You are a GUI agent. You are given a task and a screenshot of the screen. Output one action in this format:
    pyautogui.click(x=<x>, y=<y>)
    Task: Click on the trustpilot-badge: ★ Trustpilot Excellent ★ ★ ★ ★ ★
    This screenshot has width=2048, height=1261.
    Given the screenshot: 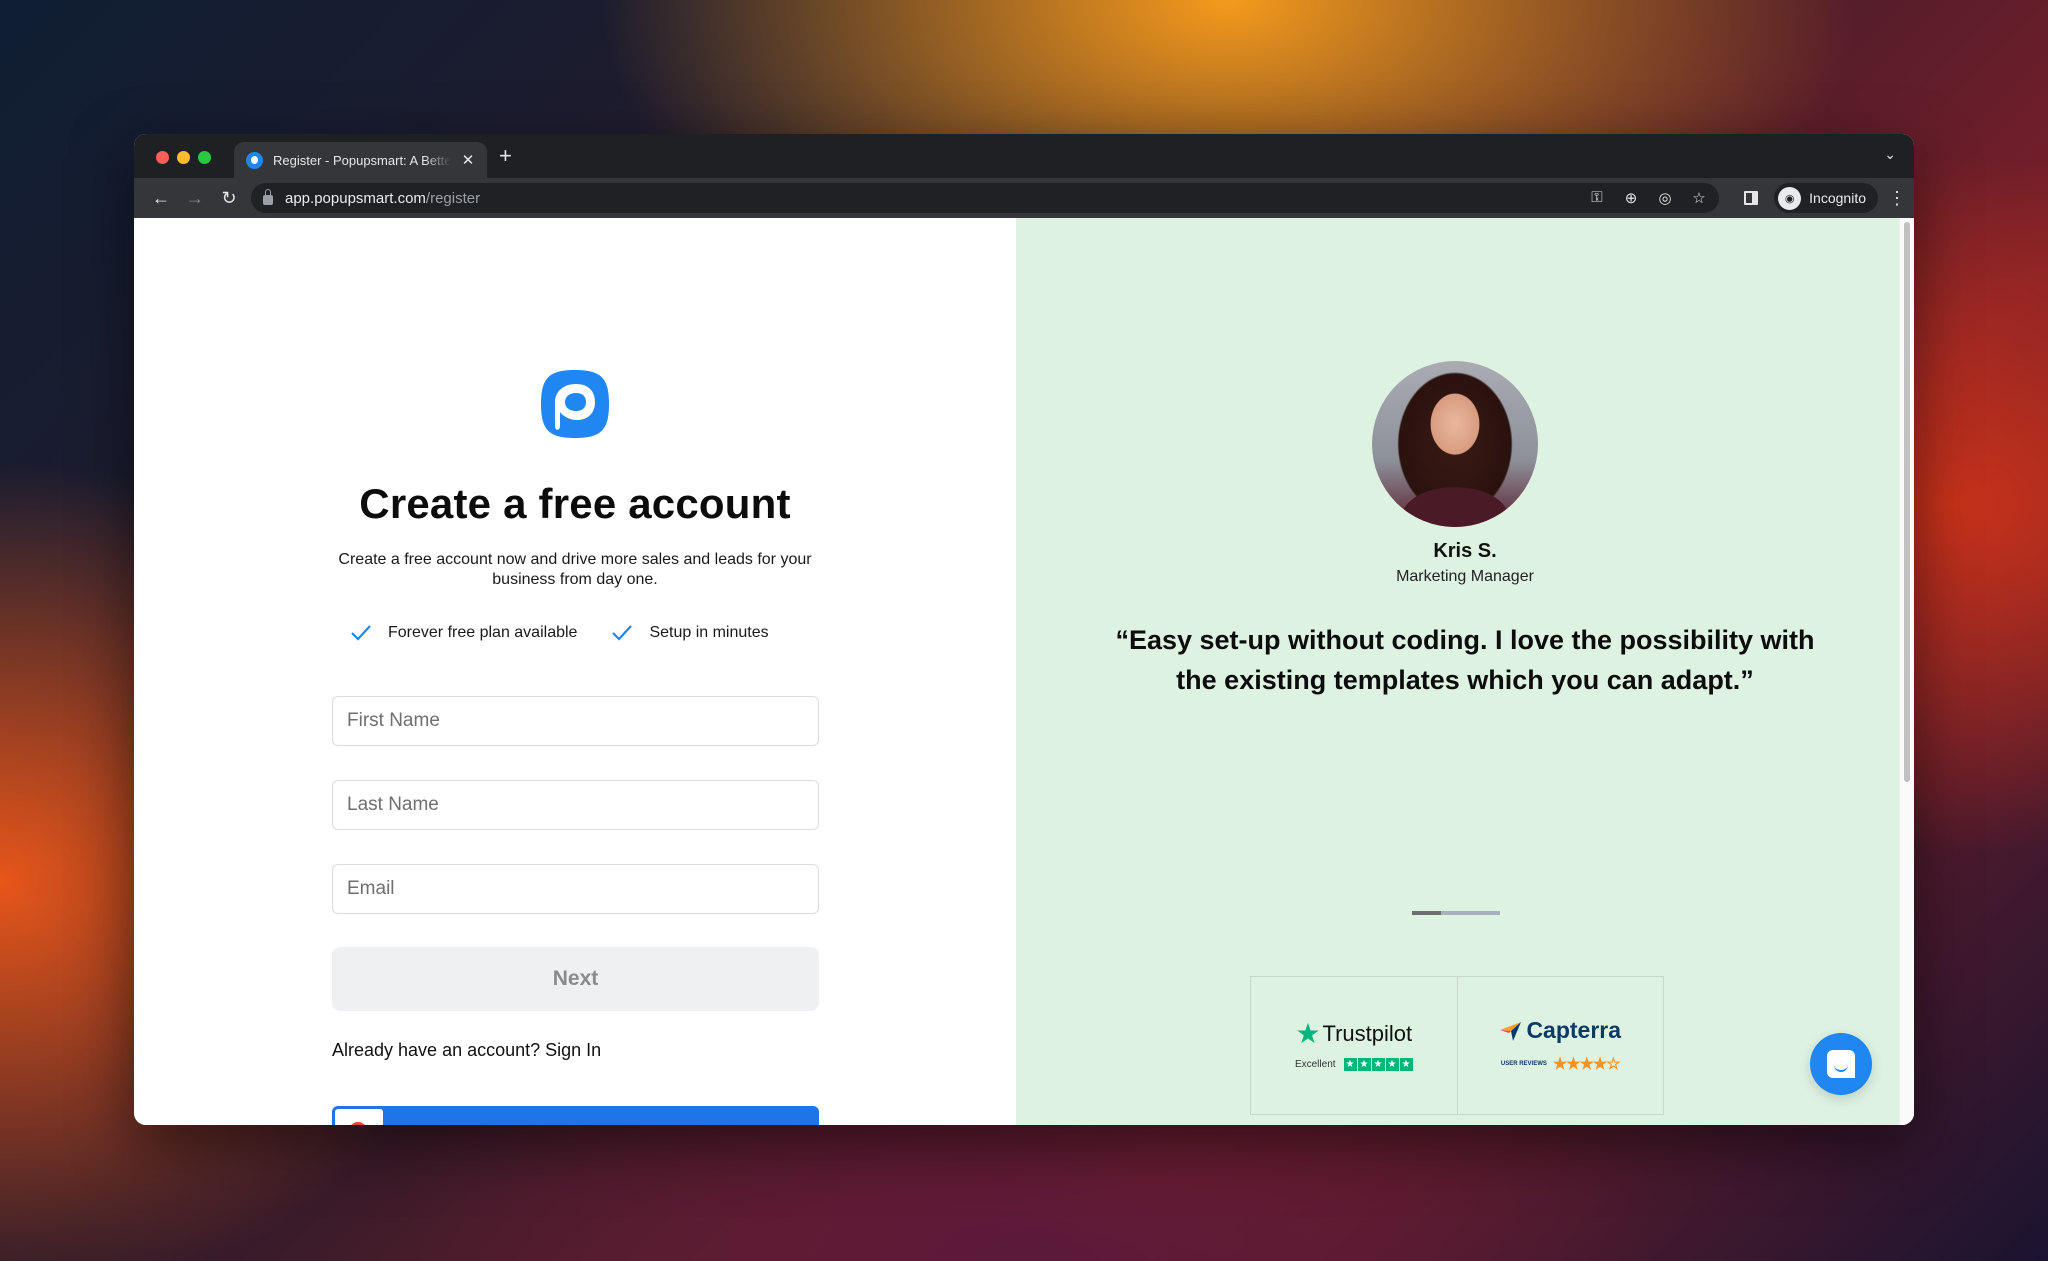 What is the action you would take?
    pyautogui.click(x=1354, y=1045)
    